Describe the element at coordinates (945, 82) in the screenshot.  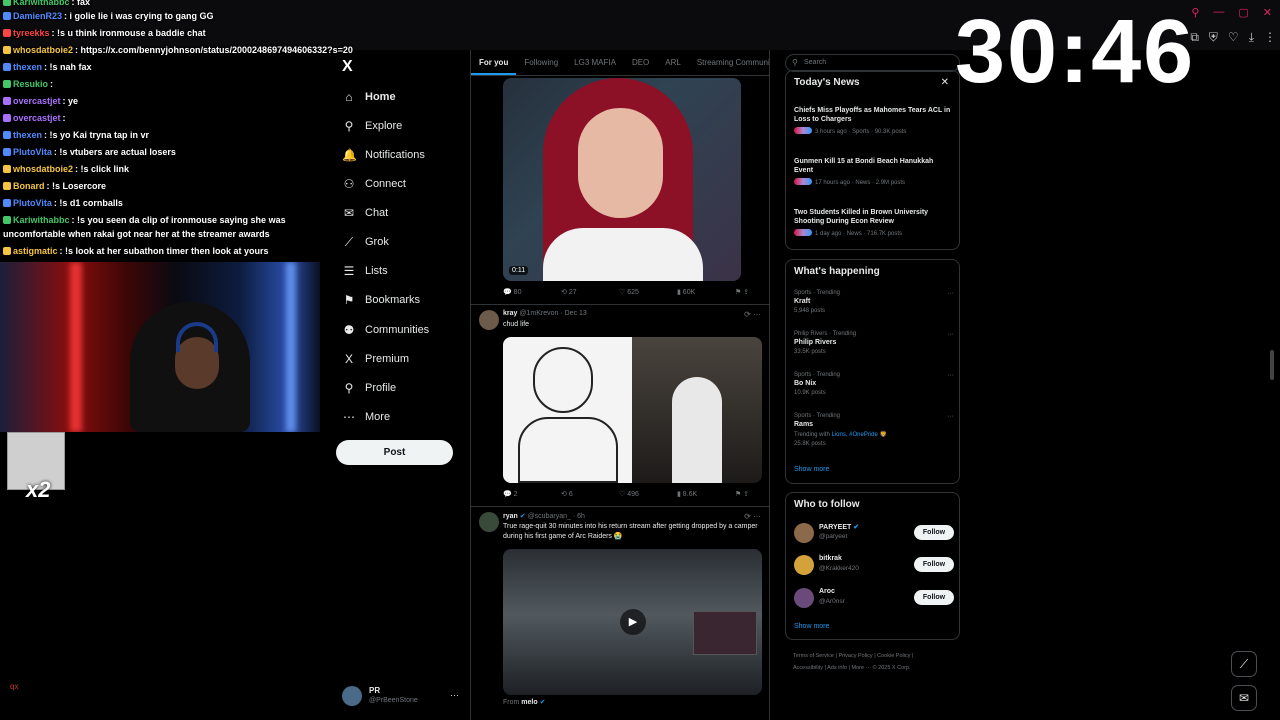
I see `close-icon: ✕` at that location.